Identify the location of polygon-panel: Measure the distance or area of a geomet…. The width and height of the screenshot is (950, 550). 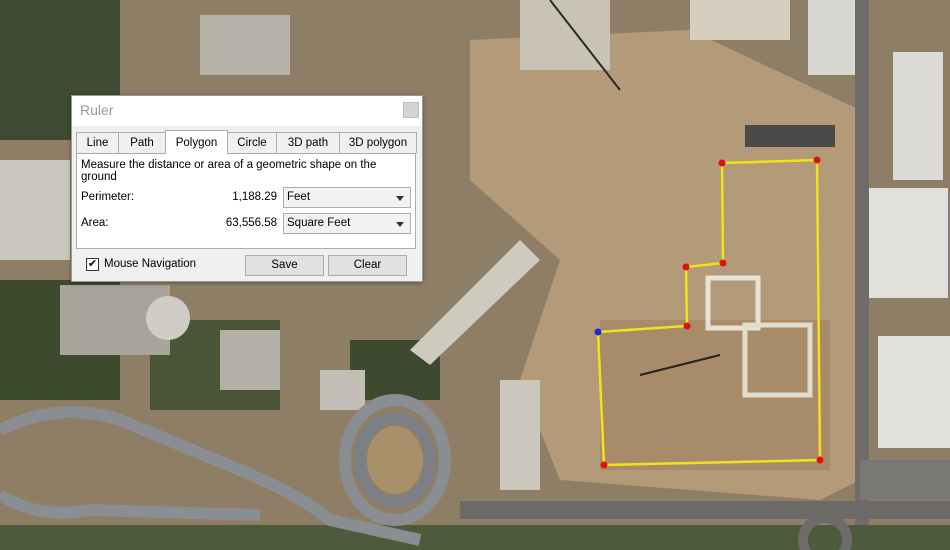
(246, 201).